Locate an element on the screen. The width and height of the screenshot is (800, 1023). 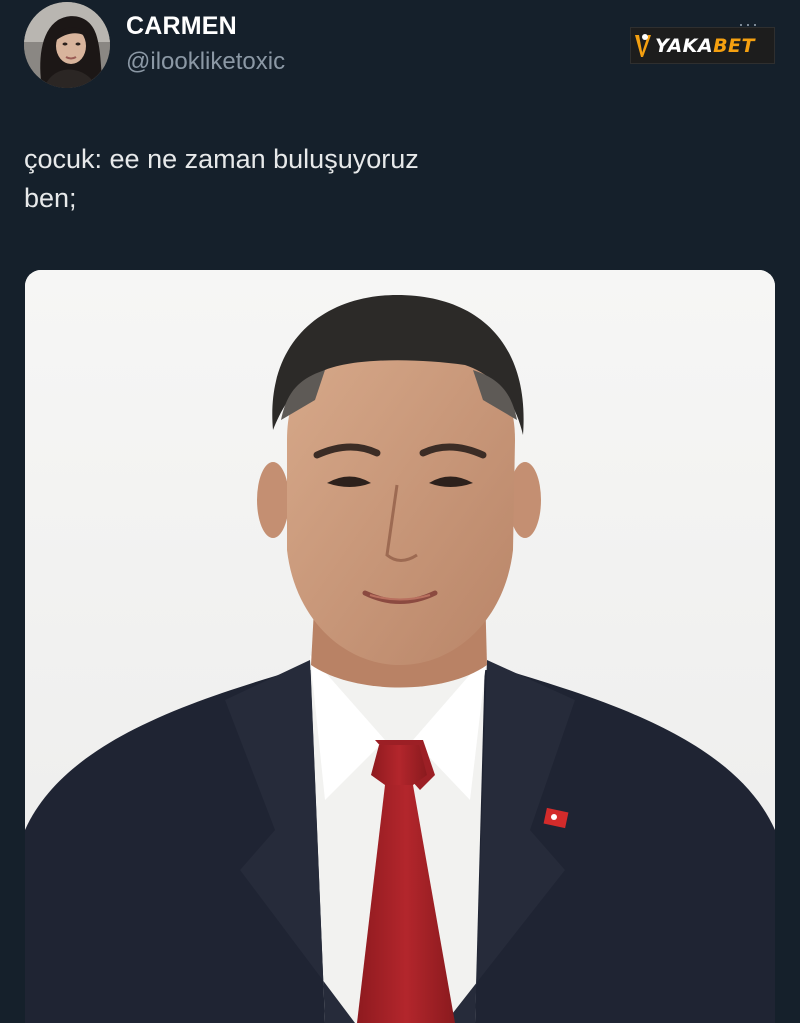
tweet-text-line: çocuk: ee ne zaman buluşuyoruz is located at coordinates (221, 159).